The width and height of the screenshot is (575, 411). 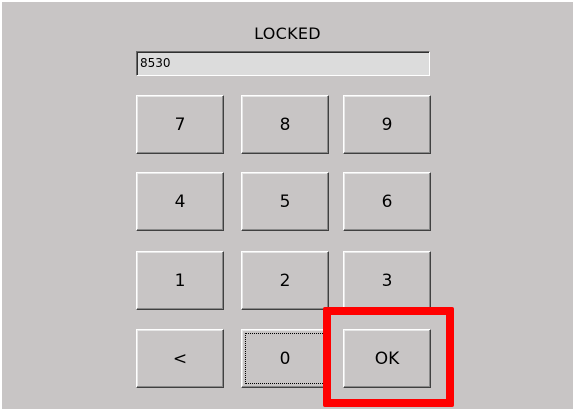 I want to click on pin-display-field: 8530, so click(x=283, y=63).